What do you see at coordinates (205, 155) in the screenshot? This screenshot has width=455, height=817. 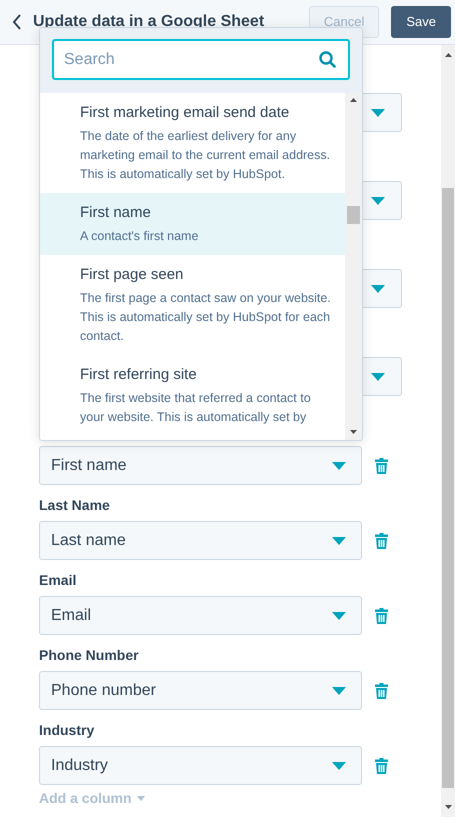 I see `option-description: The date of the earliest delivery for any marketing email to the current email address. This is automatically set by HubSpot.` at bounding box center [205, 155].